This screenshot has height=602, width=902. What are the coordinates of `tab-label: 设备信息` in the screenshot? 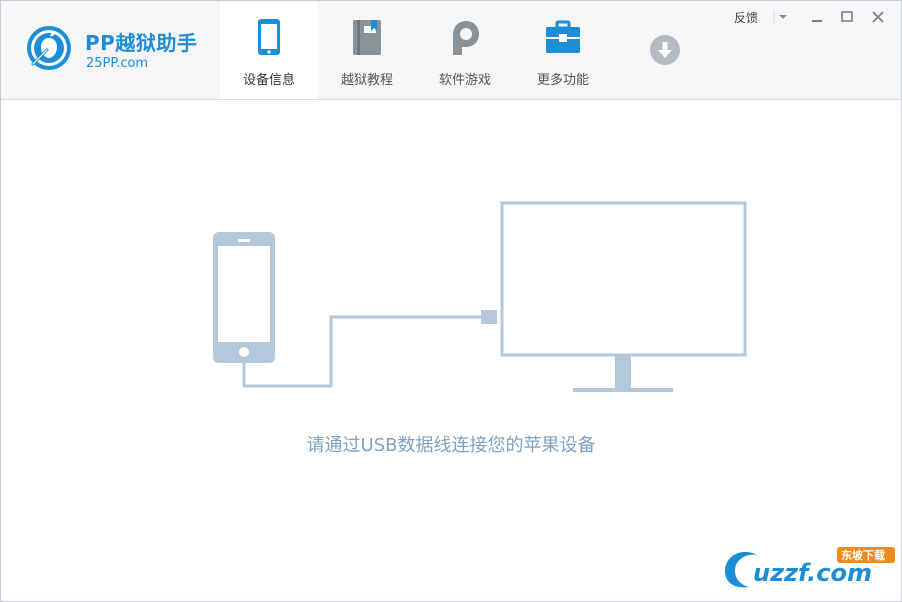 It's located at (268, 80).